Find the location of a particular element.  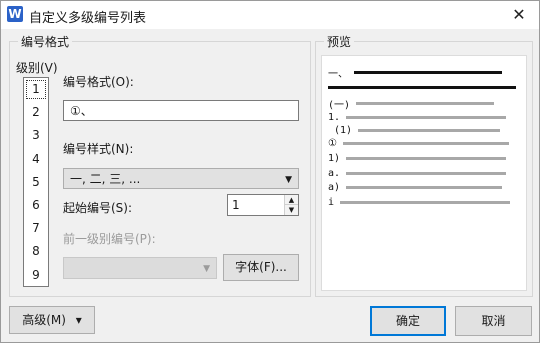

prev-level-label: 前一级别编号(P): is located at coordinates (109, 239).